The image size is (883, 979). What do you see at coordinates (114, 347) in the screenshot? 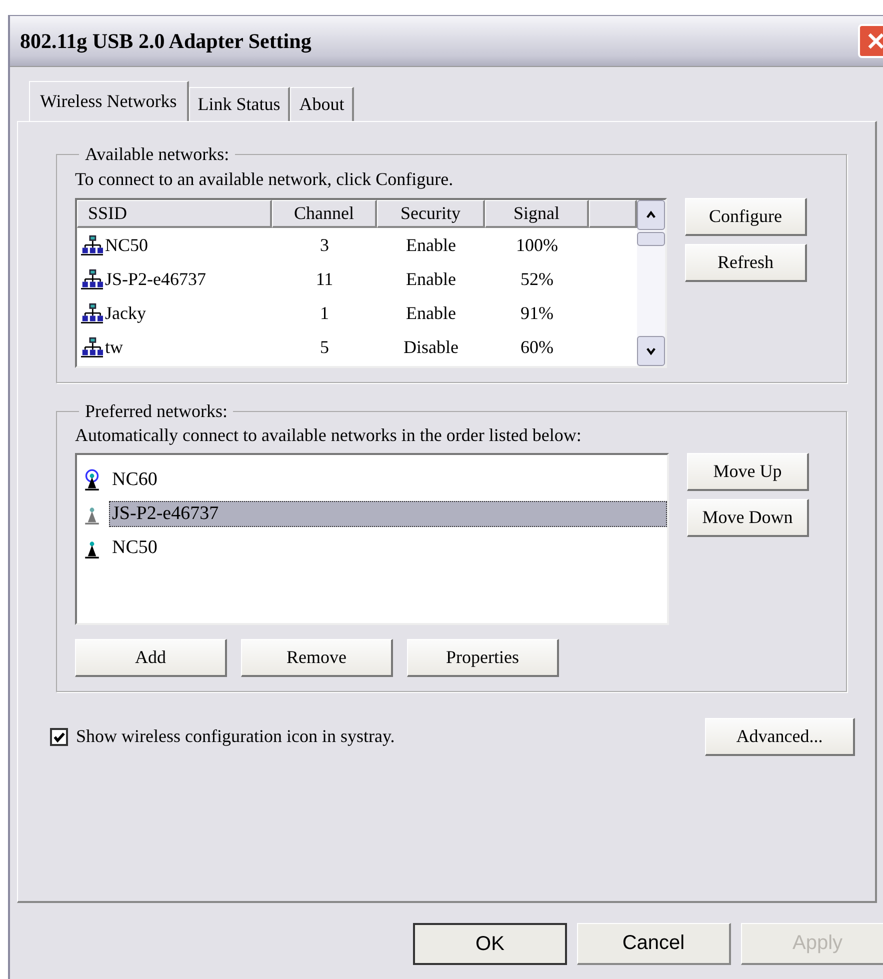
I see `ssid-text: tw` at bounding box center [114, 347].